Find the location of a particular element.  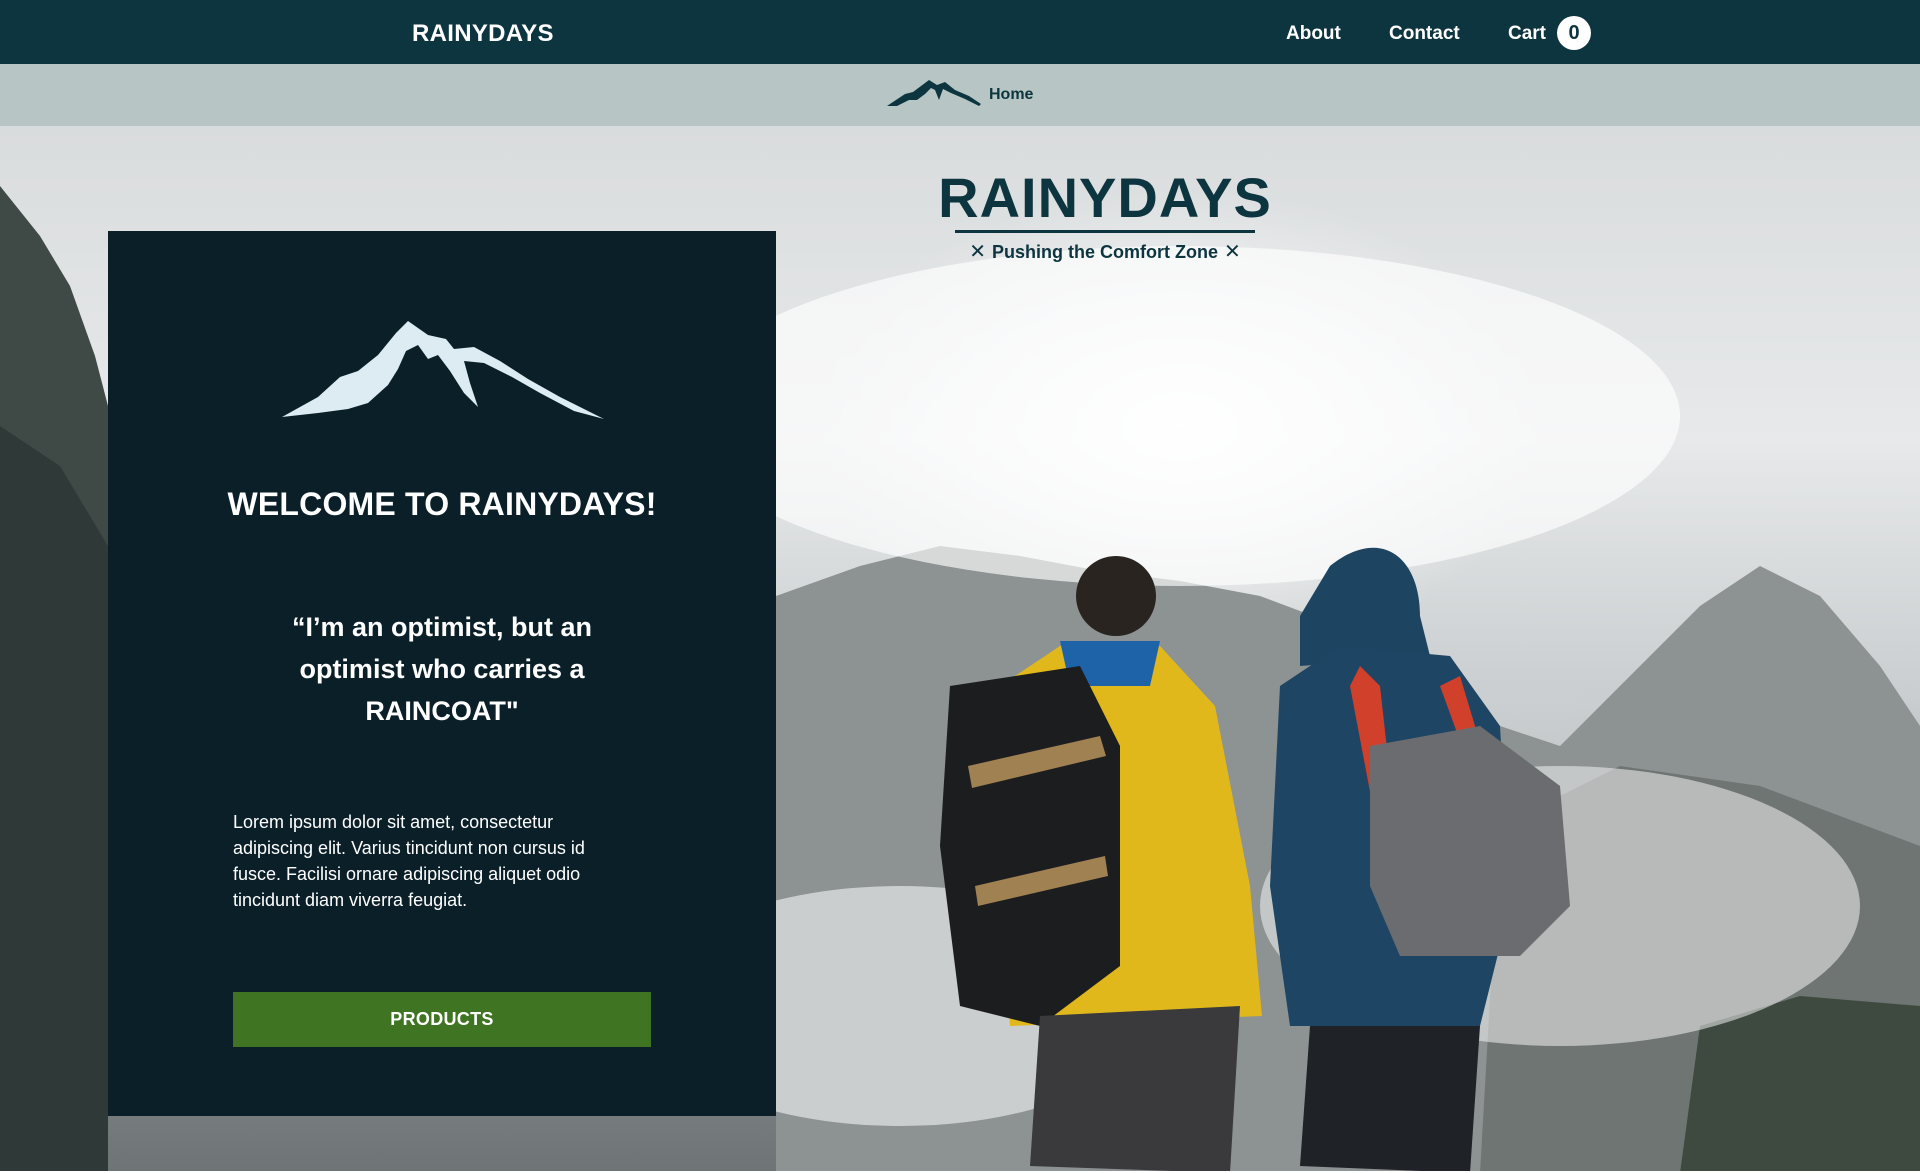

nav-link-contact: Contact is located at coordinates (1424, 32).